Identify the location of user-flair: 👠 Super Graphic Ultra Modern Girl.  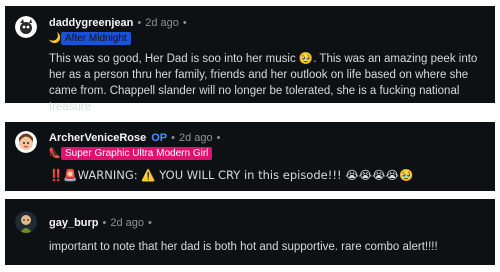
(130, 153).